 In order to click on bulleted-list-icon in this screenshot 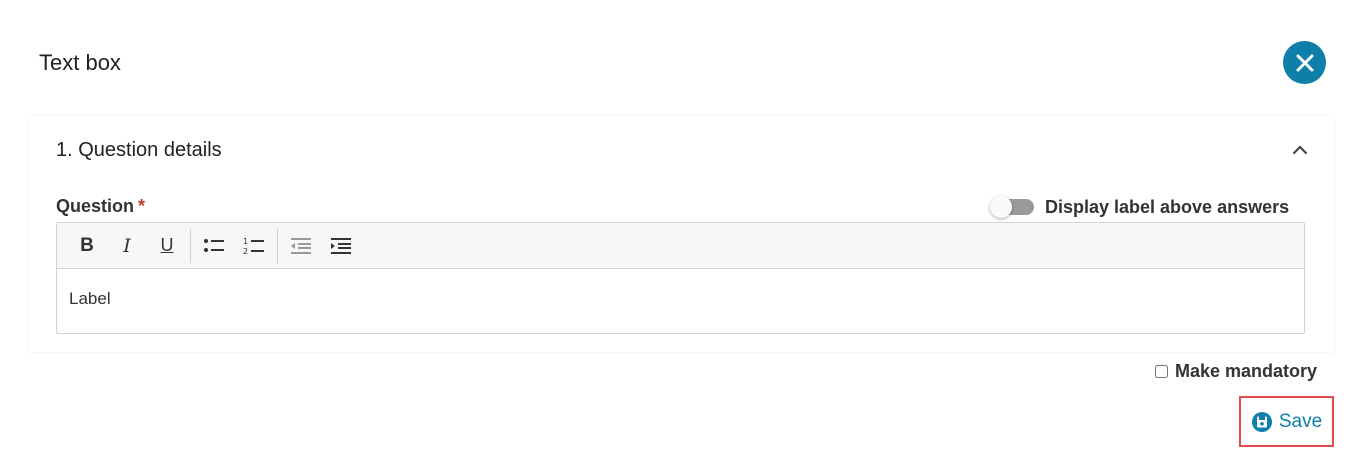, I will do `click(214, 246)`.